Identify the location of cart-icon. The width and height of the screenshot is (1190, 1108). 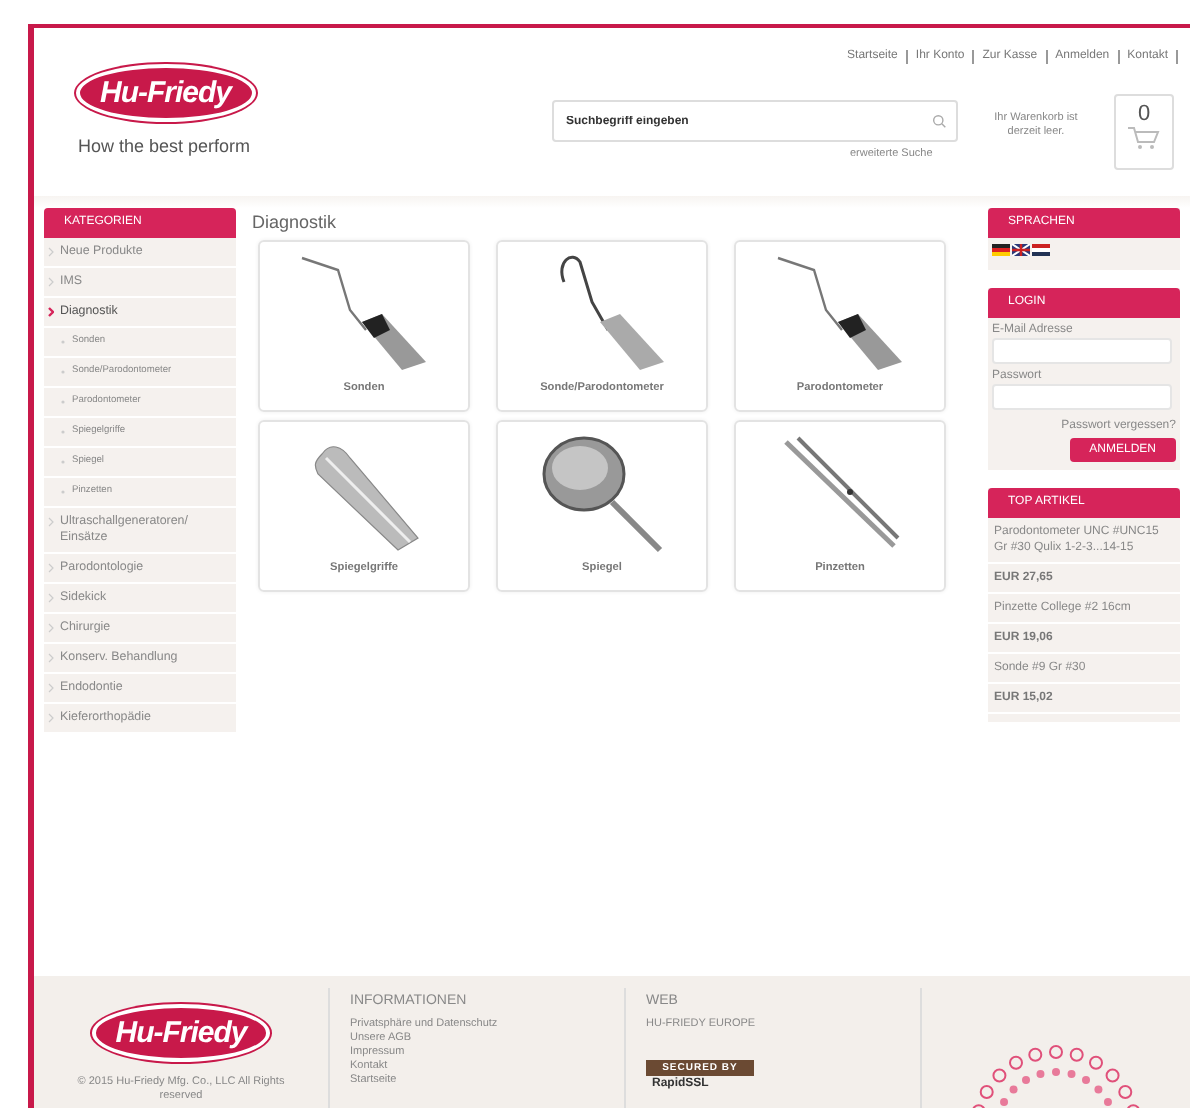
(1144, 138).